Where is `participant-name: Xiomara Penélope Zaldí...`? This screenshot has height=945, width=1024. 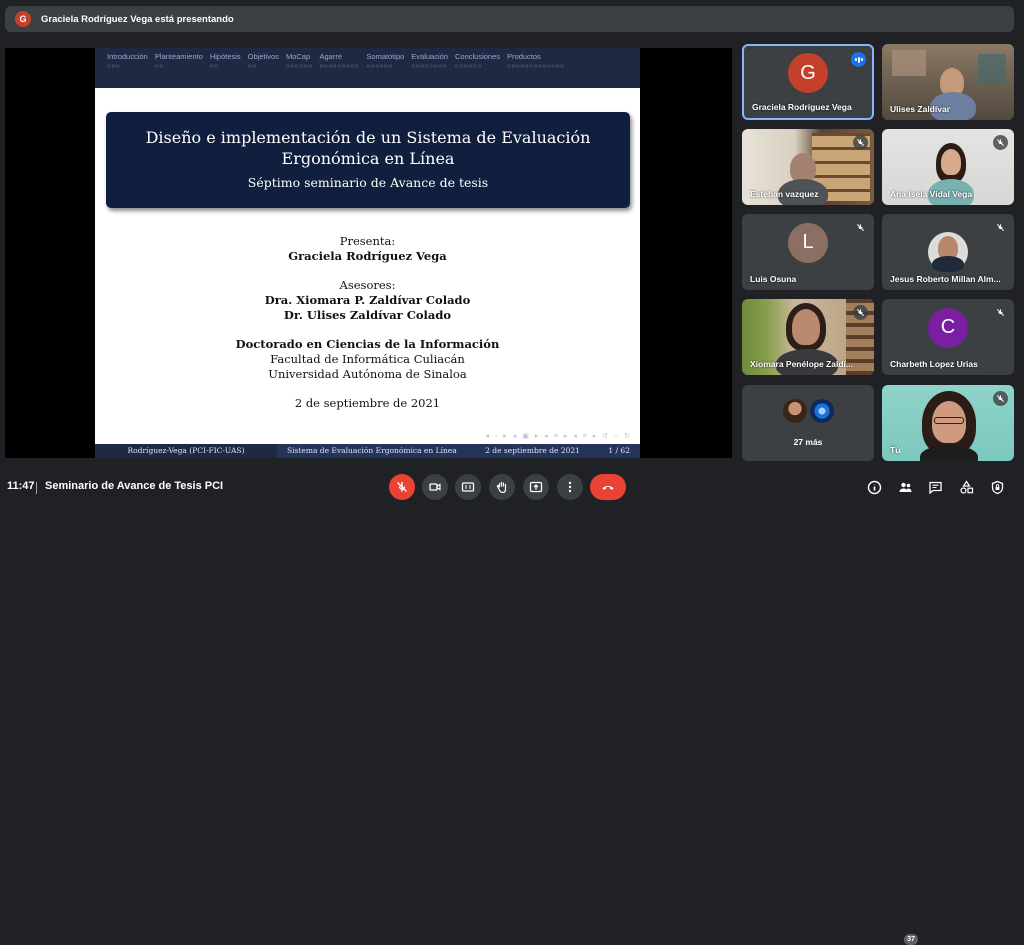
participant-name: Xiomara Penélope Zaldí... is located at coordinates (801, 364).